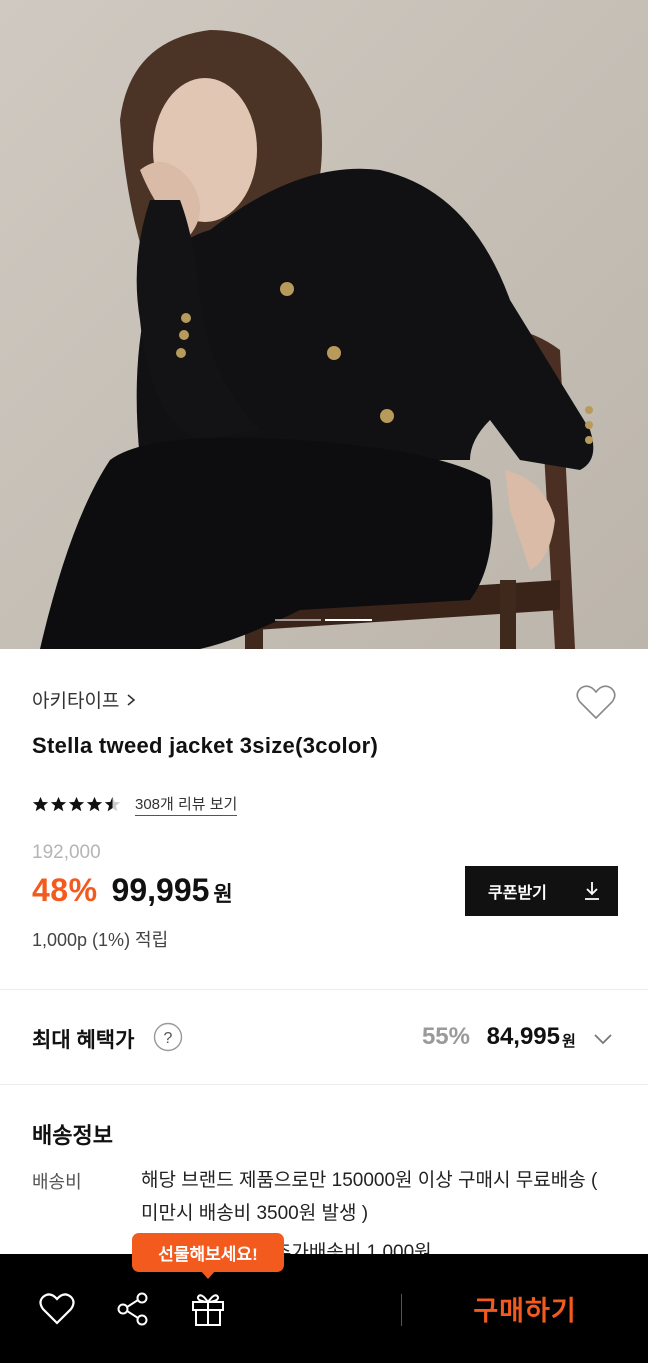 The width and height of the screenshot is (648, 1363). Describe the element at coordinates (348, 620) in the screenshot. I see `pager-dot-active` at that location.